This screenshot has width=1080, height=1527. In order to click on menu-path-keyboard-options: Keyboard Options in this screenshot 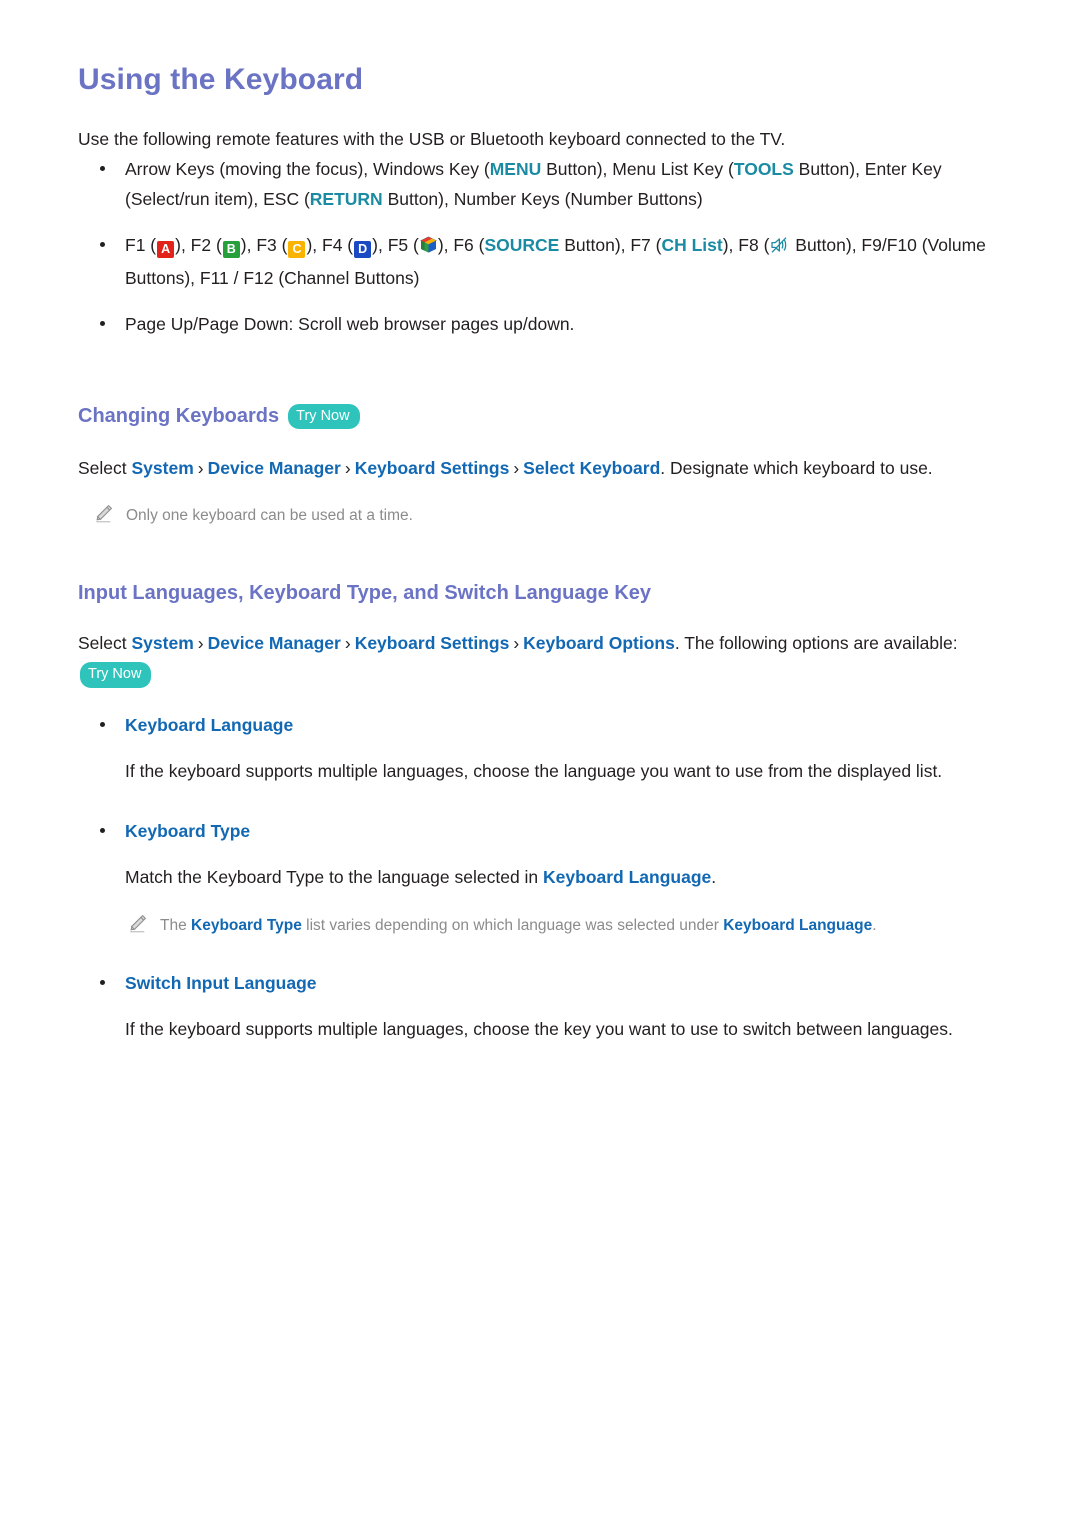, I will do `click(599, 643)`.